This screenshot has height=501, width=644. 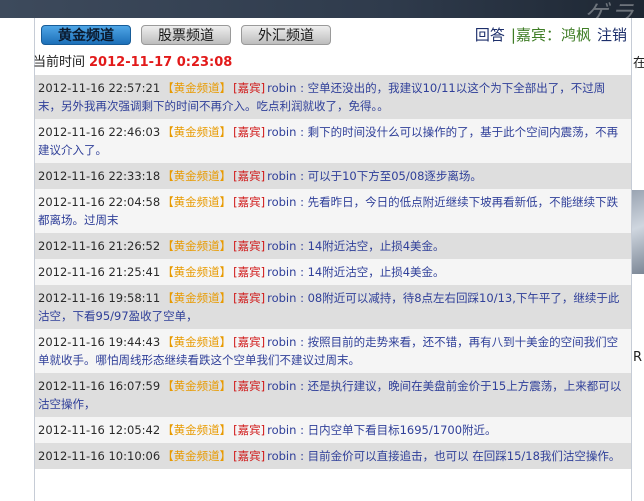 What do you see at coordinates (99, 176) in the screenshot?
I see `message-time: 2012-11-16 22:33:18` at bounding box center [99, 176].